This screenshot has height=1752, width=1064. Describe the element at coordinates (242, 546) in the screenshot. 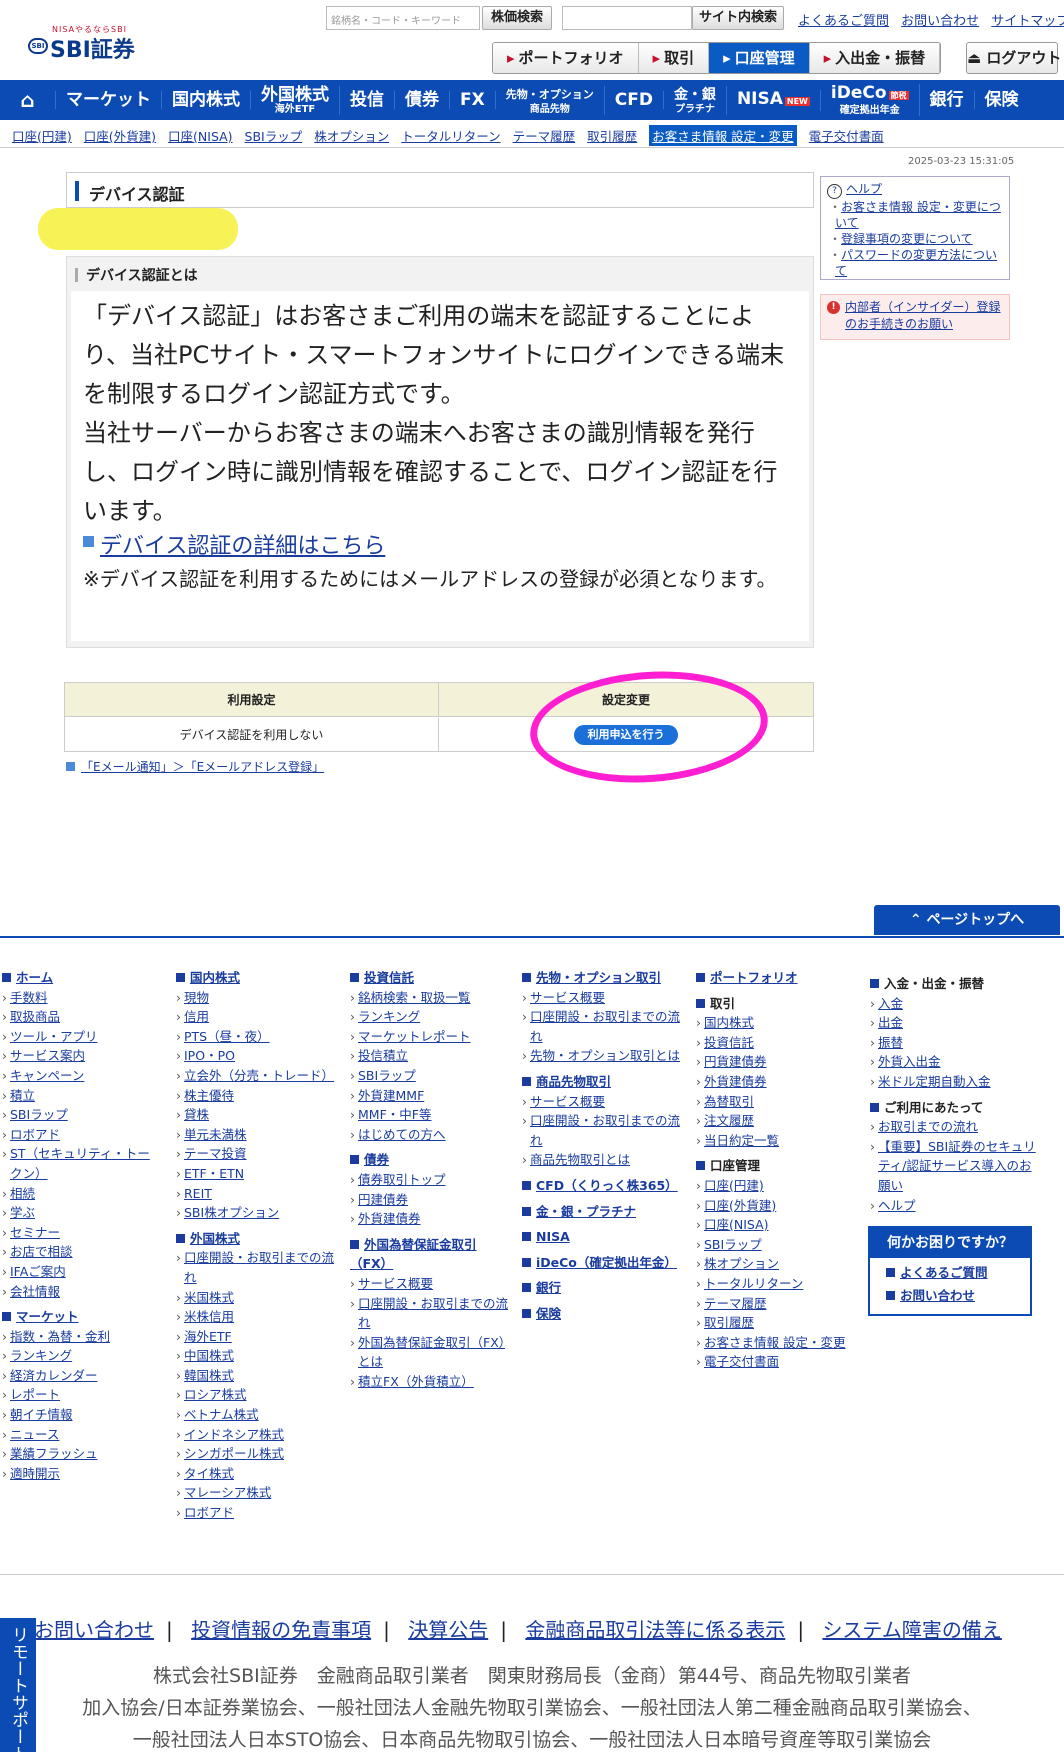

I see `detail-link: デバイス認証の詳細はこちら` at that location.